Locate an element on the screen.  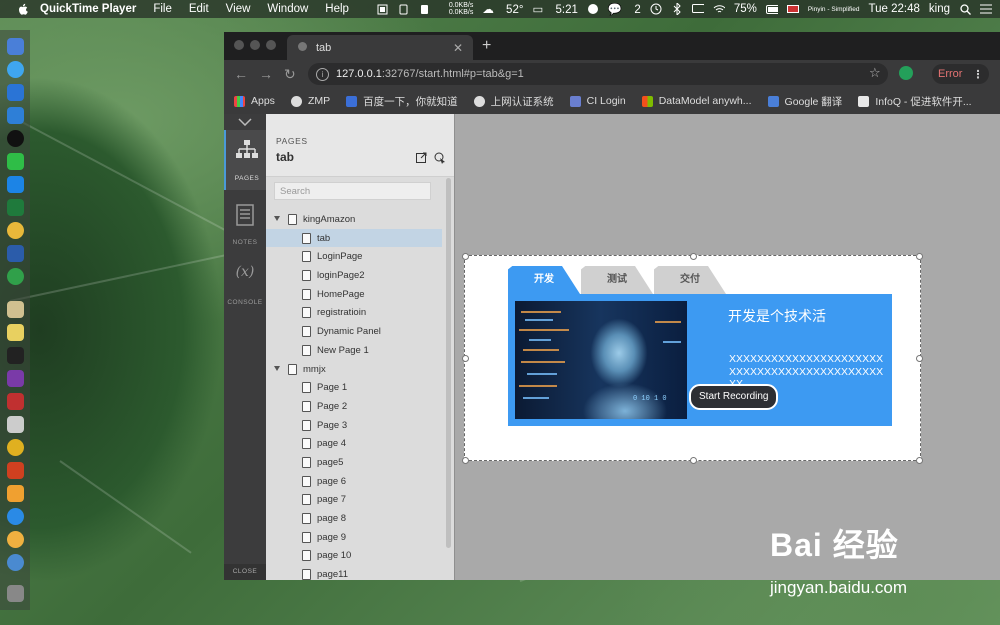
dock-axure-icon is located at coordinates (15, 378).